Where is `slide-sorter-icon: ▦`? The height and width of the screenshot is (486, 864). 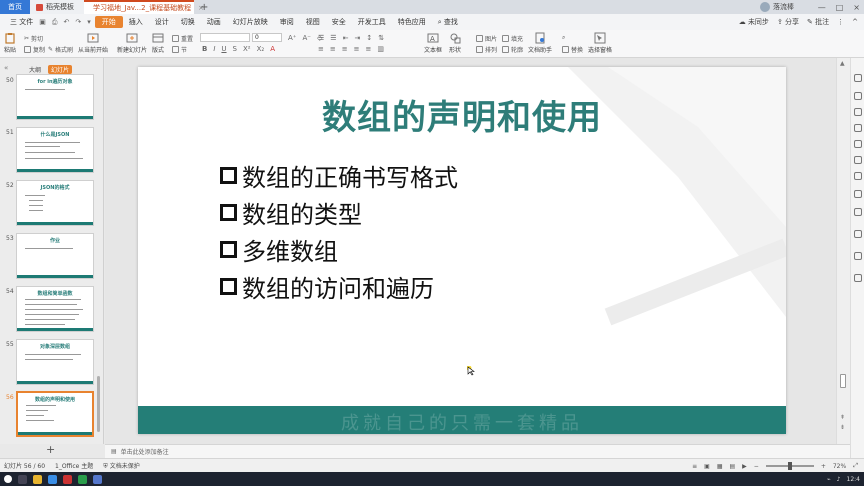
slide-sorter-icon: ▦ is located at coordinates (720, 466).